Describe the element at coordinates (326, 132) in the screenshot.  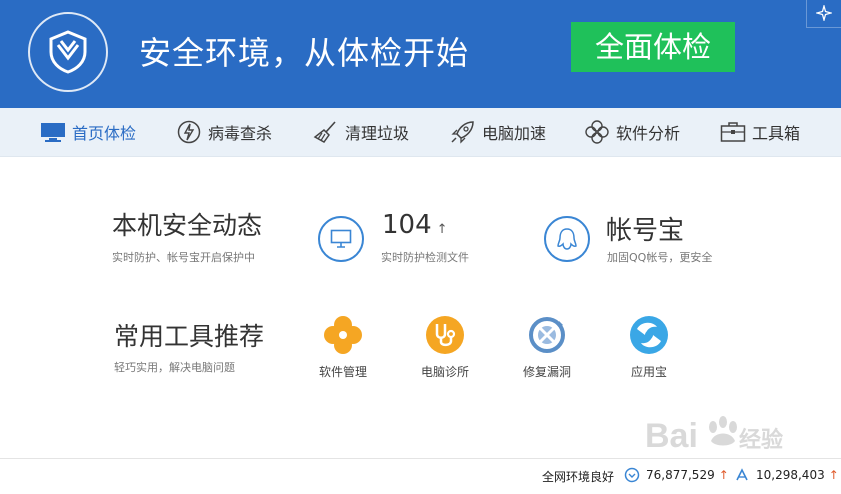
I see `broom-icon` at that location.